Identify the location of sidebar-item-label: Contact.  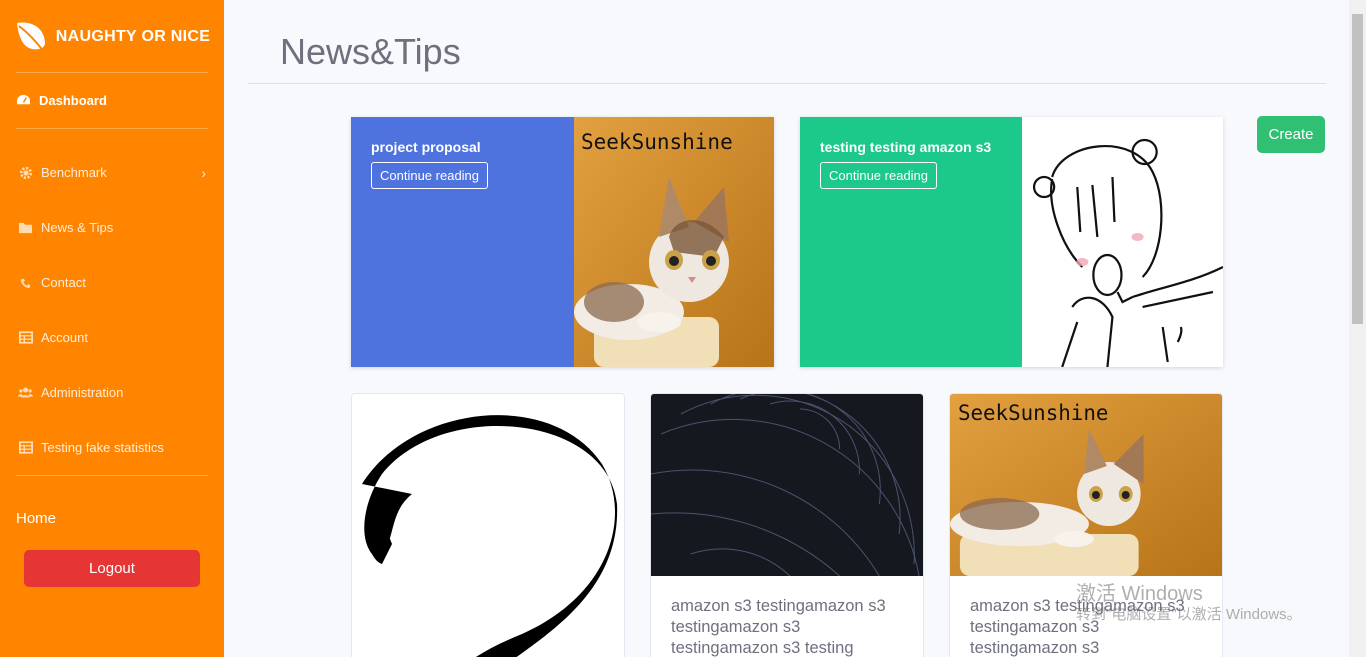
(63, 282).